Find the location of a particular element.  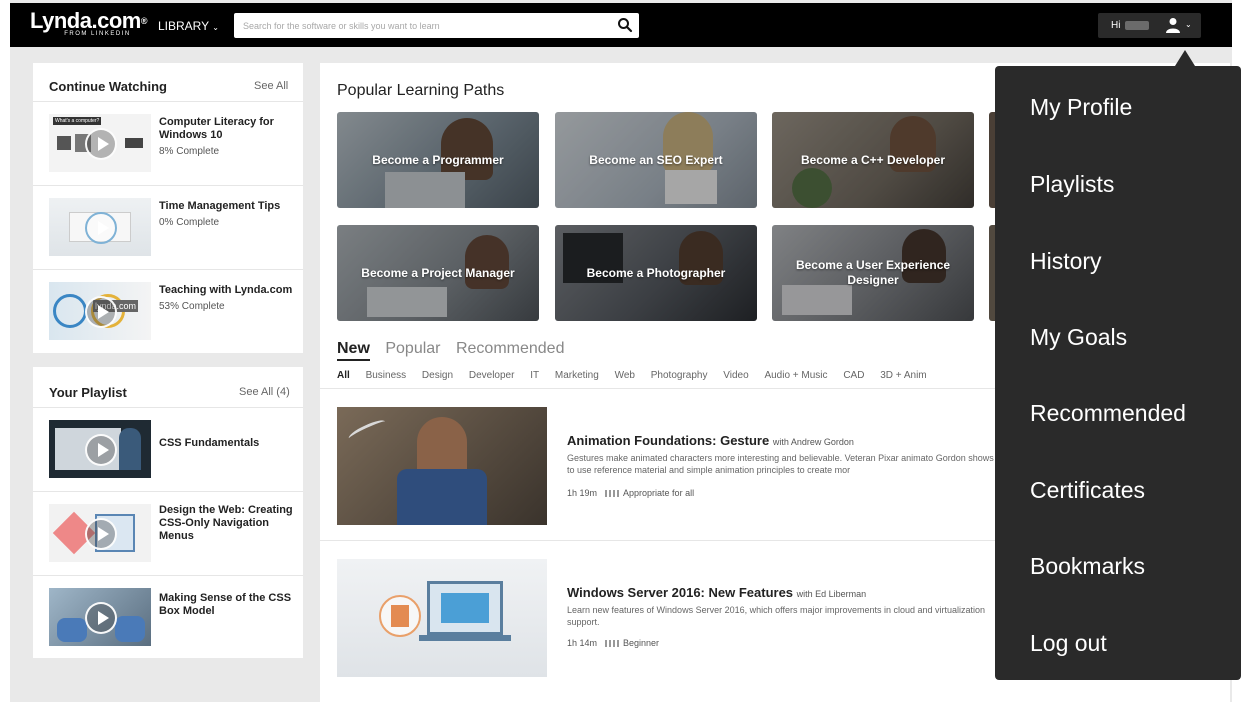

user-menu-caret is located at coordinates (1185, 58).